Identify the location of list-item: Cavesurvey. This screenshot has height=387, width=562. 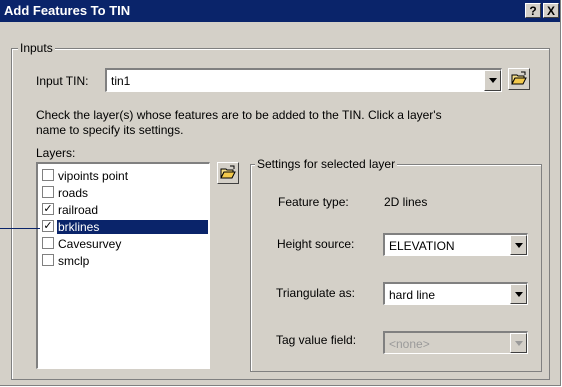
(124, 243).